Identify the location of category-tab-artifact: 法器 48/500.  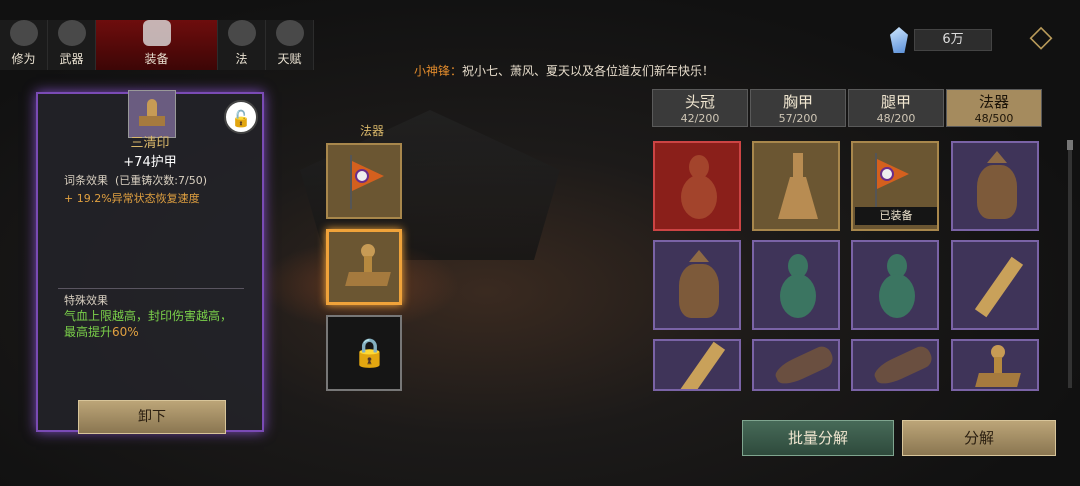
(994, 108).